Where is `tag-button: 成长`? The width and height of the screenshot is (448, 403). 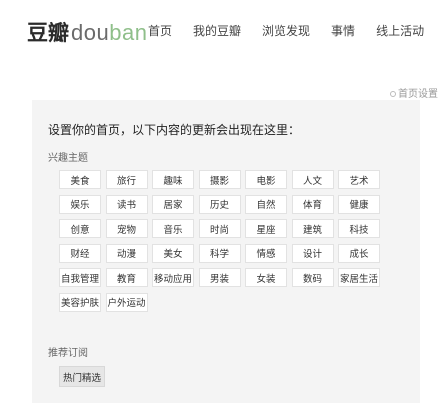
tag-button: 成长 is located at coordinates (359, 253).